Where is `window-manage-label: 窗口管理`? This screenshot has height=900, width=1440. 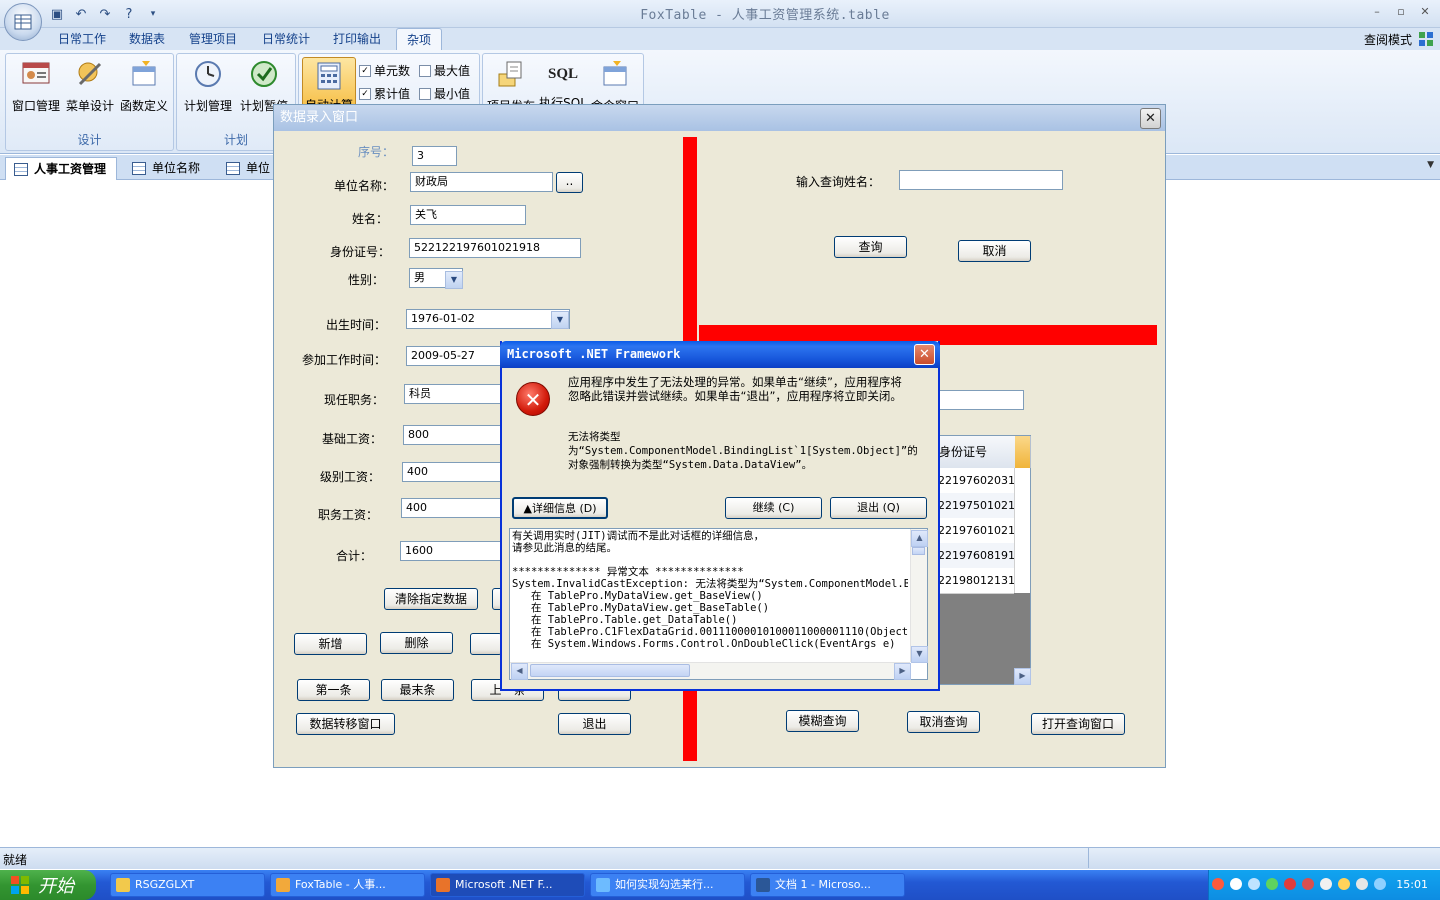 window-manage-label: 窗口管理 is located at coordinates (35, 106).